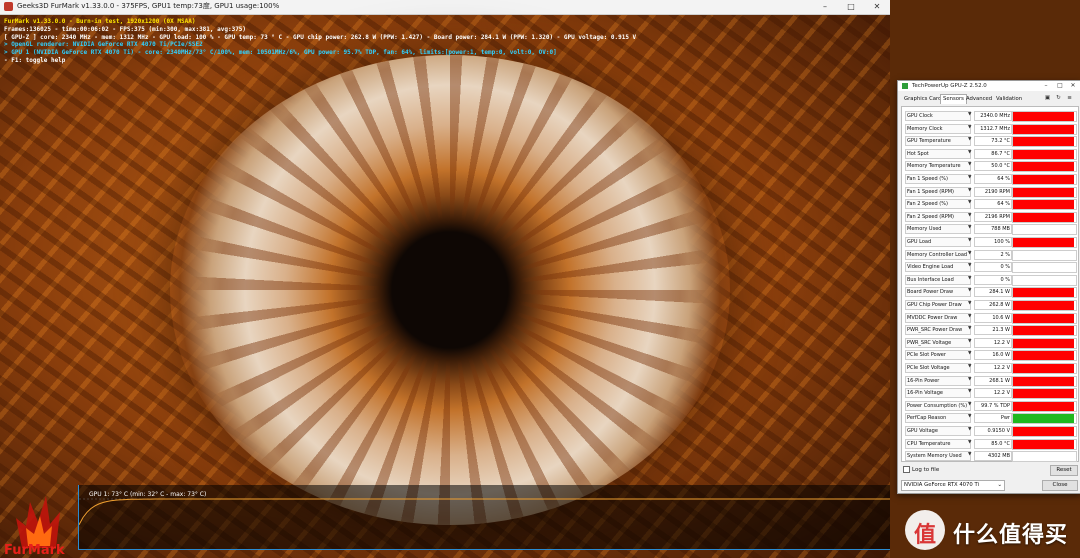  I want to click on sensor-value: 12.2 V, so click(993, 342).